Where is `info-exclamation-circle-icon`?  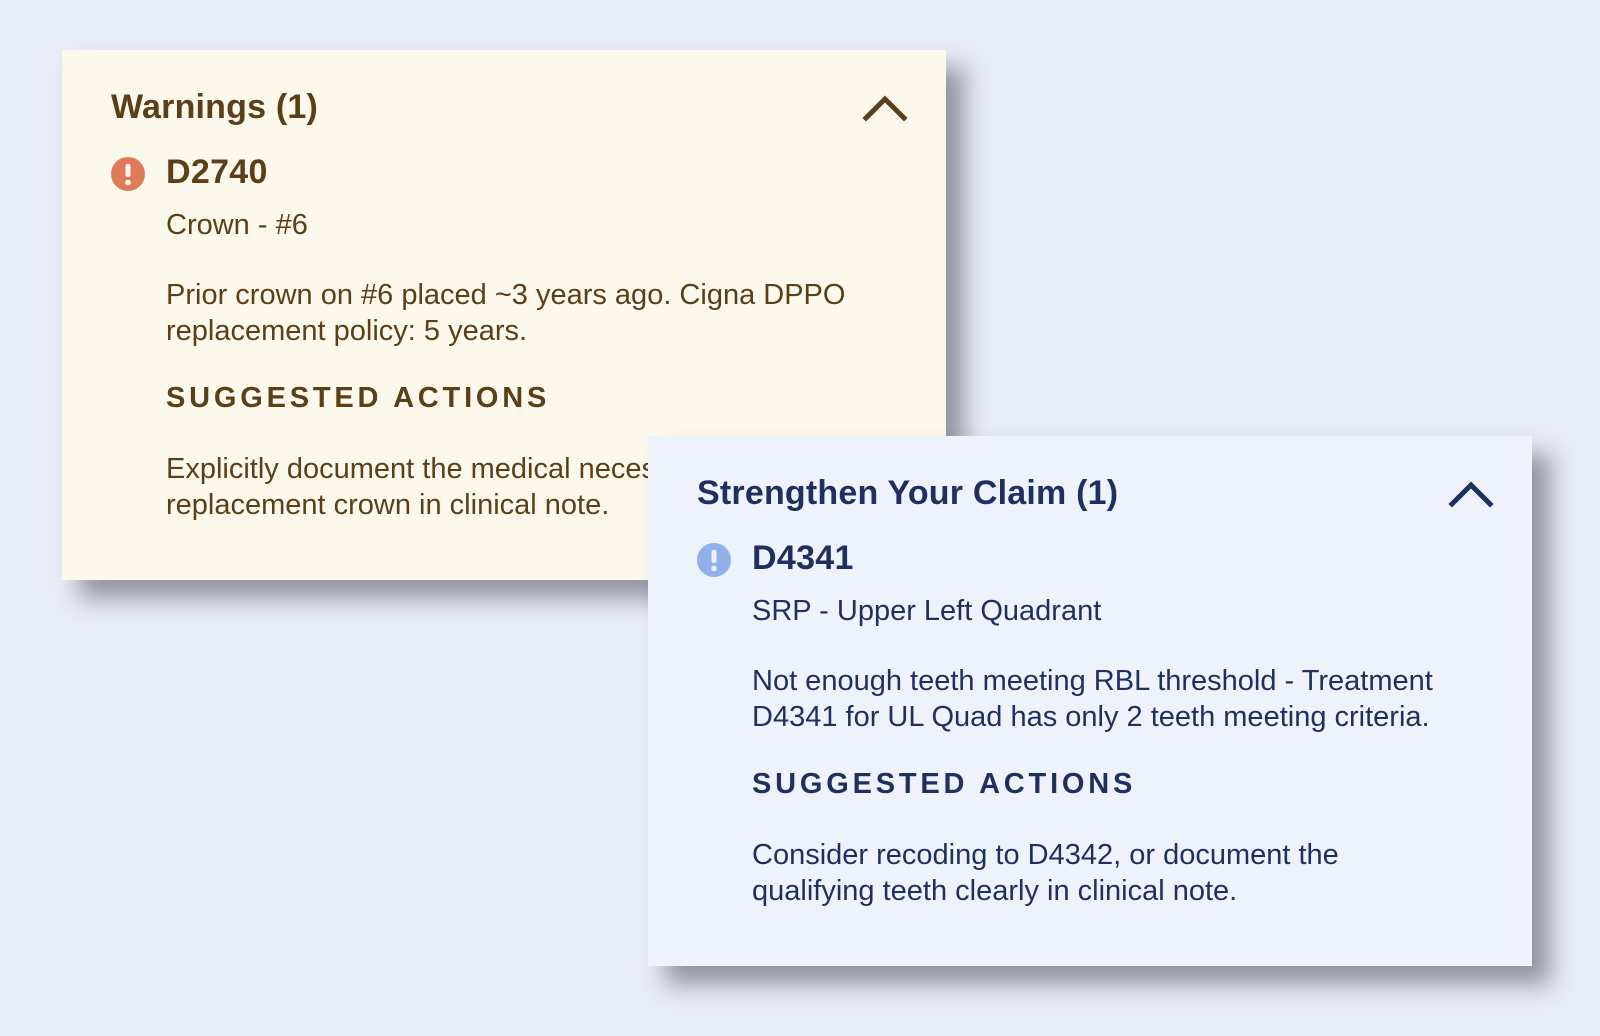 info-exclamation-circle-icon is located at coordinates (714, 560).